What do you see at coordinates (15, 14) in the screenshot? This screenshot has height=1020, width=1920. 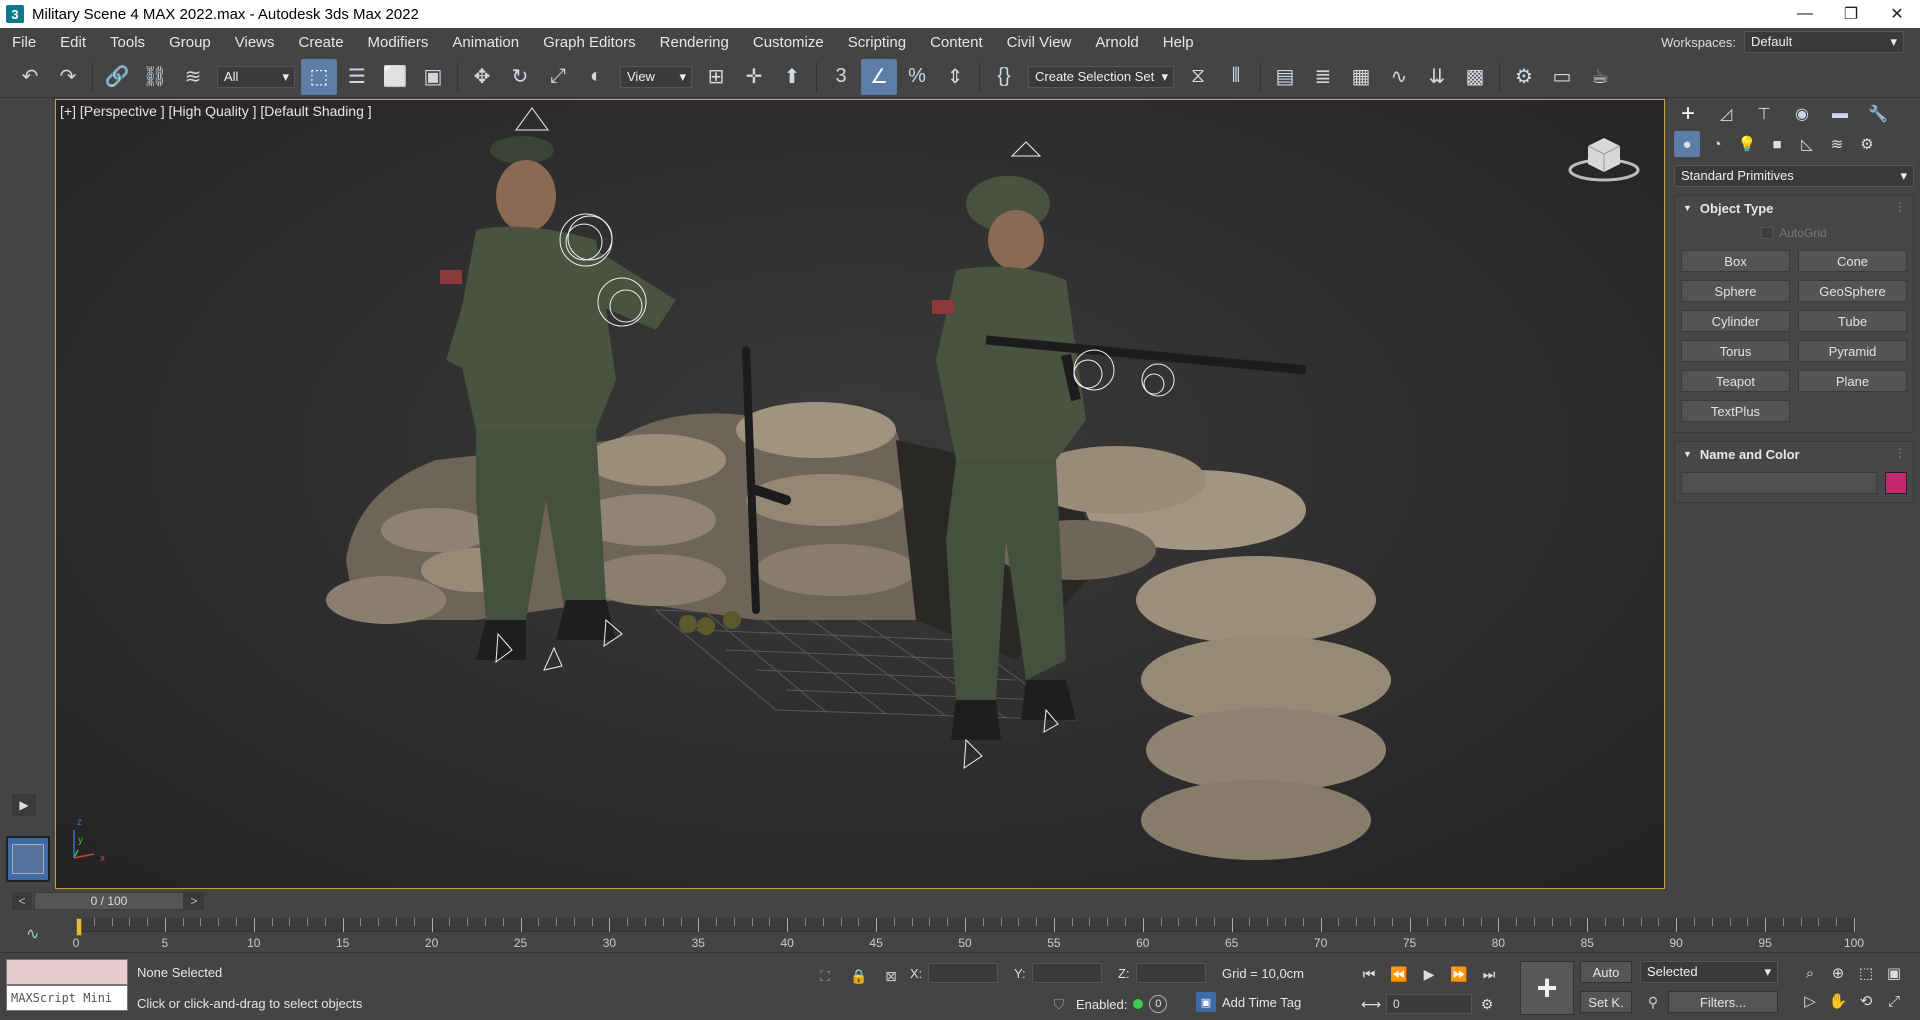 I see `3dsmax-app-icon: 3` at bounding box center [15, 14].